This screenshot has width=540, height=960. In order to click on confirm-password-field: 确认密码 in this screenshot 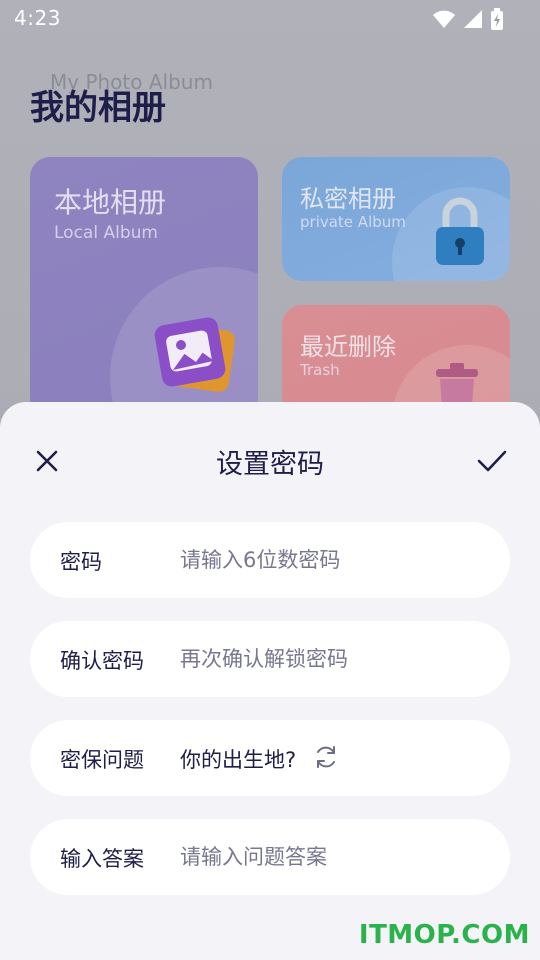, I will do `click(270, 659)`.